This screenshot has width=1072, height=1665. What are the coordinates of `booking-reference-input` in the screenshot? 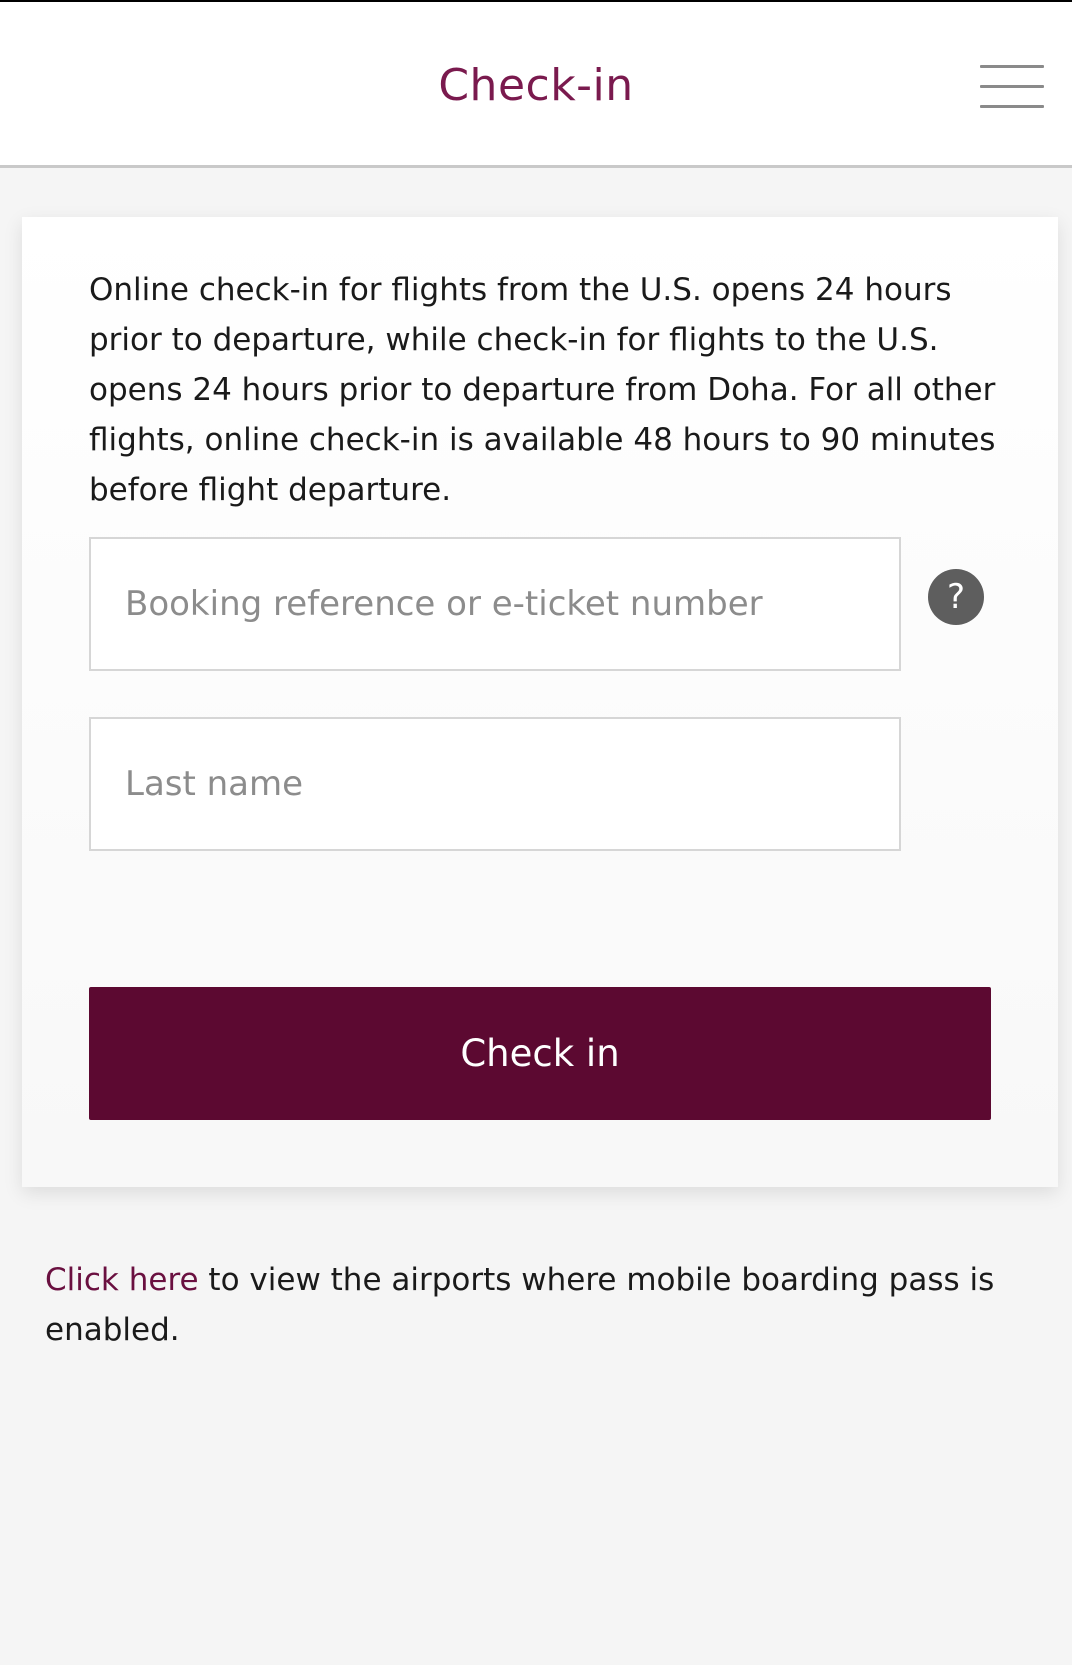 It's located at (495, 604).